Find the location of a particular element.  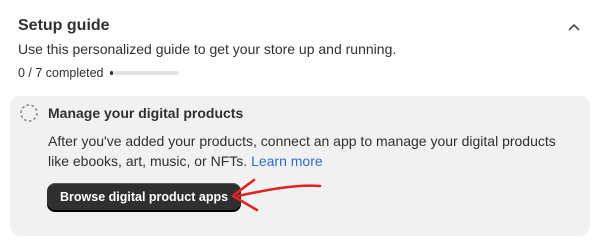

progress-text: 0 / 7 completed is located at coordinates (61, 73).